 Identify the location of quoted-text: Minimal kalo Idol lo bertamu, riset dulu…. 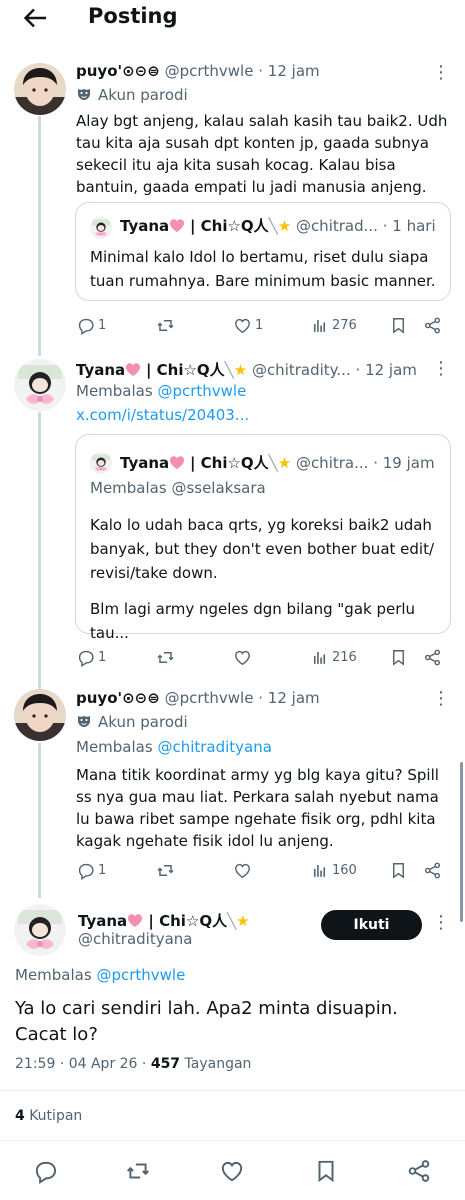
(263, 269).